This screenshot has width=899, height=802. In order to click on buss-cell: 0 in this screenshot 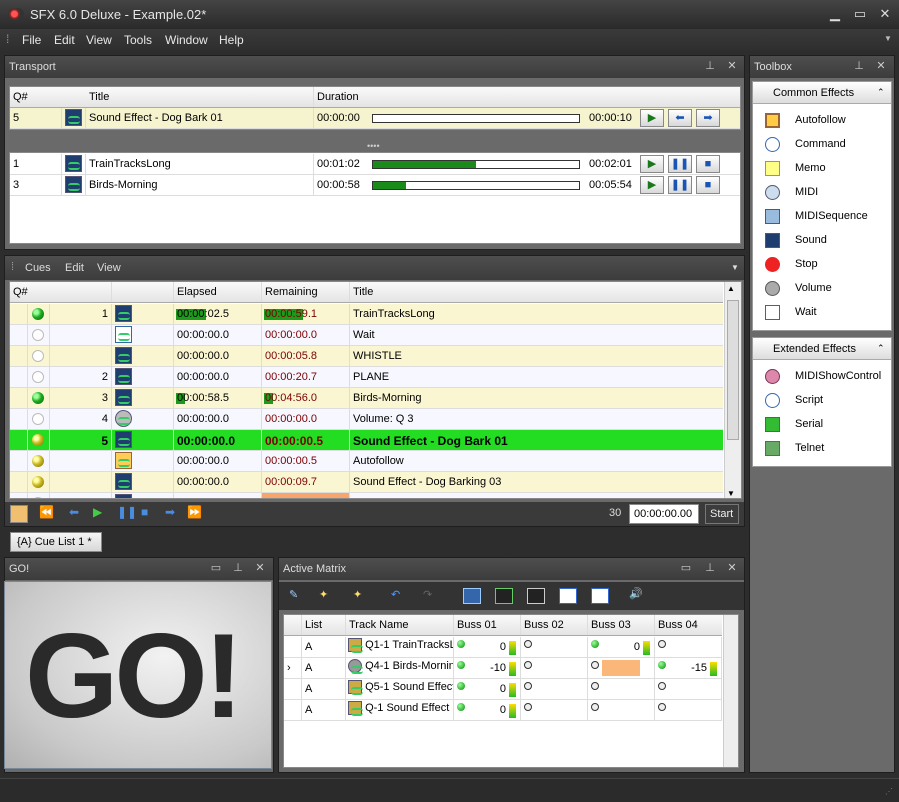, I will do `click(487, 689)`.